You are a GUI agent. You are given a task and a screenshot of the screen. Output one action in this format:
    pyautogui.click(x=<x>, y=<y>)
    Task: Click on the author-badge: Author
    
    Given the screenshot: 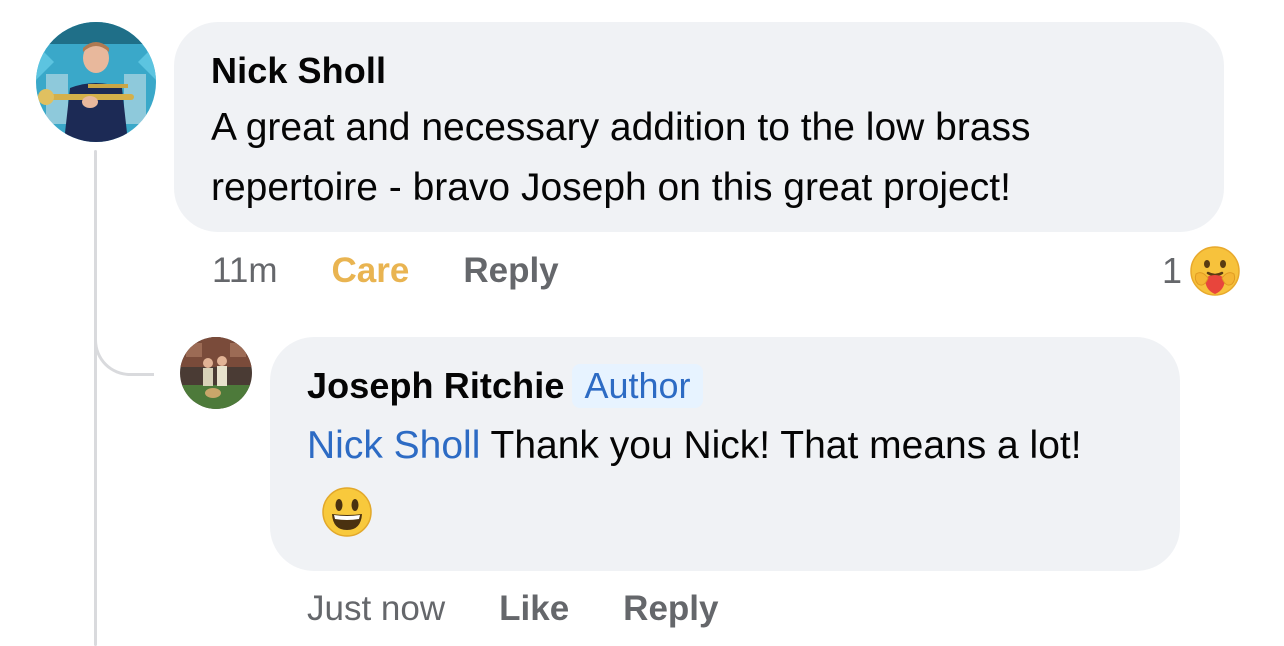 What is the action you would take?
    pyautogui.click(x=637, y=386)
    